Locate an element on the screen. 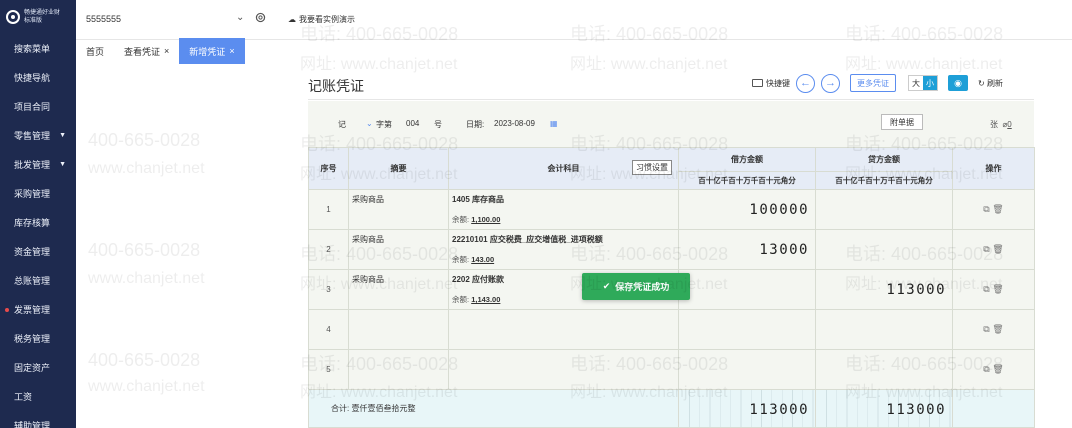 The image size is (1072, 428). success-toast: ✔ 保存凭证成功 is located at coordinates (636, 286).